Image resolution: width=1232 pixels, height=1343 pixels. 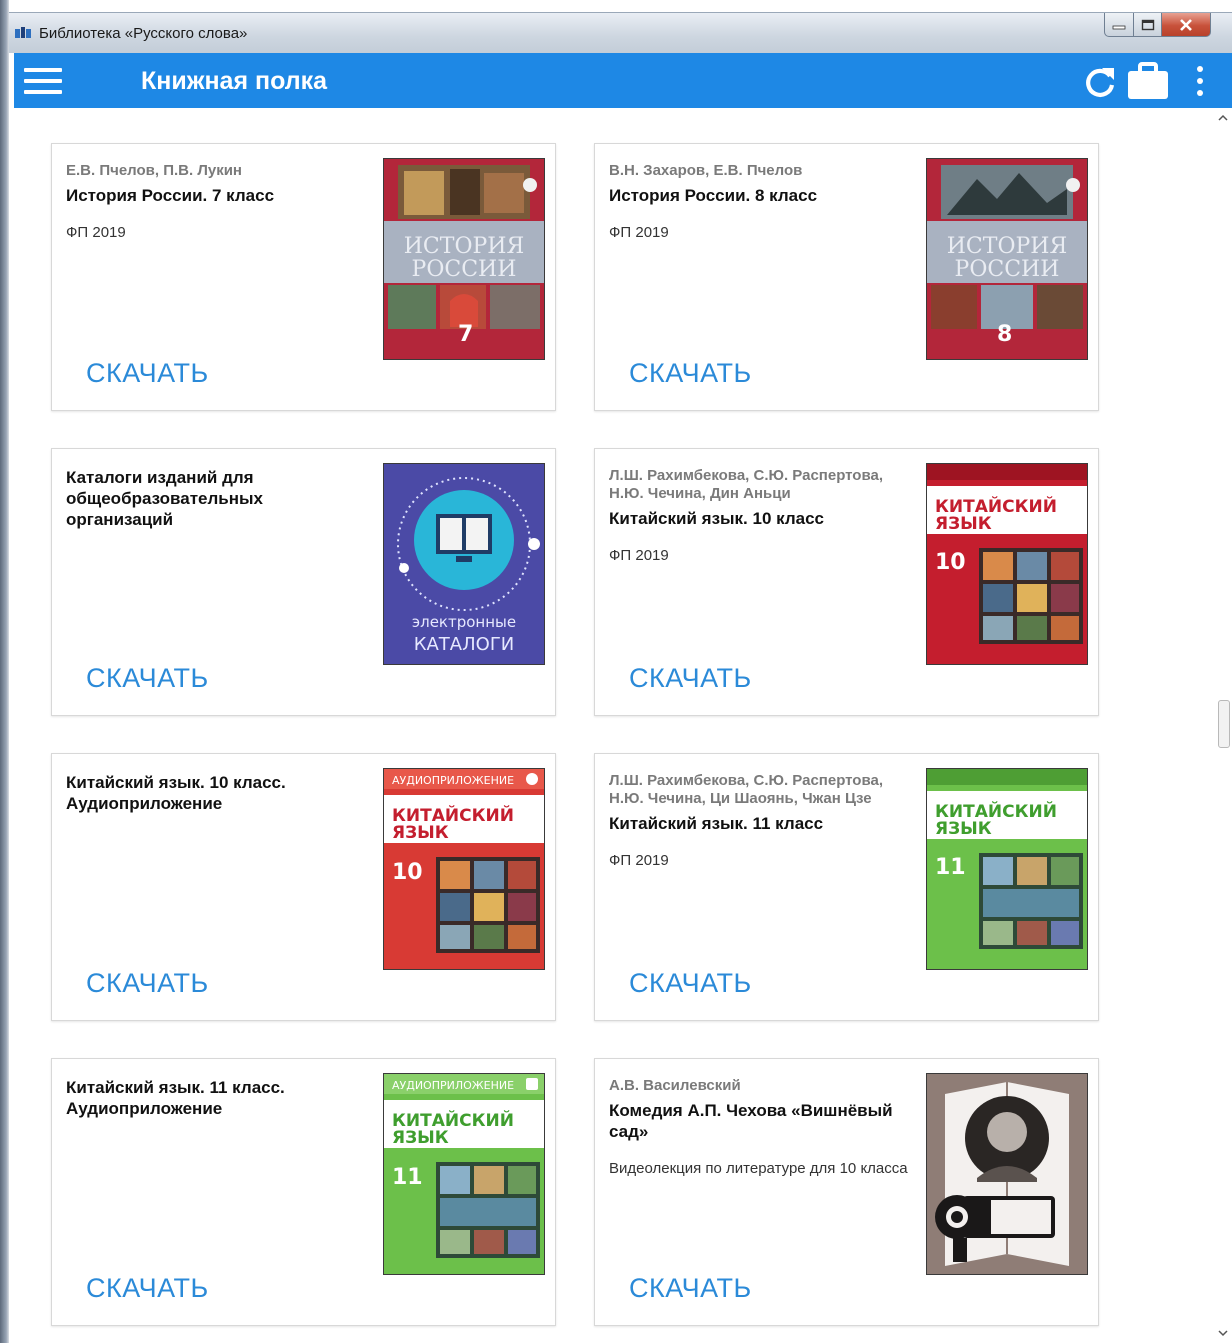 What do you see at coordinates (234, 81) in the screenshot?
I see `page-title: Книжная полка` at bounding box center [234, 81].